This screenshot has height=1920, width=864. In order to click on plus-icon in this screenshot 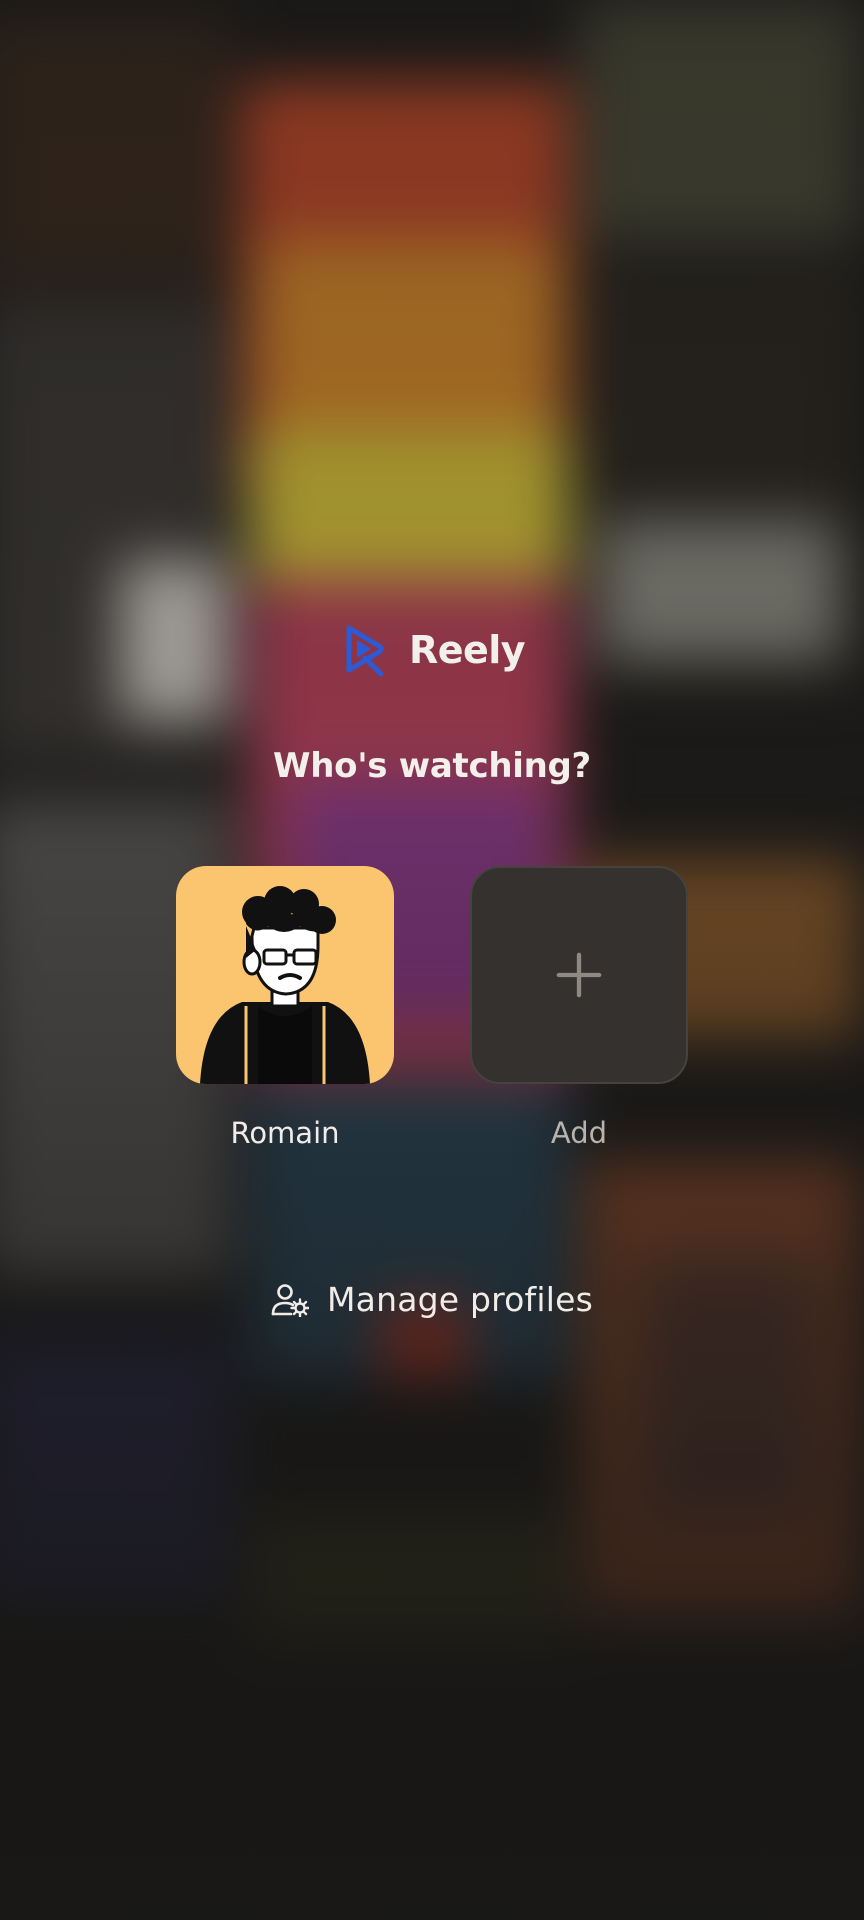, I will do `click(579, 975)`.